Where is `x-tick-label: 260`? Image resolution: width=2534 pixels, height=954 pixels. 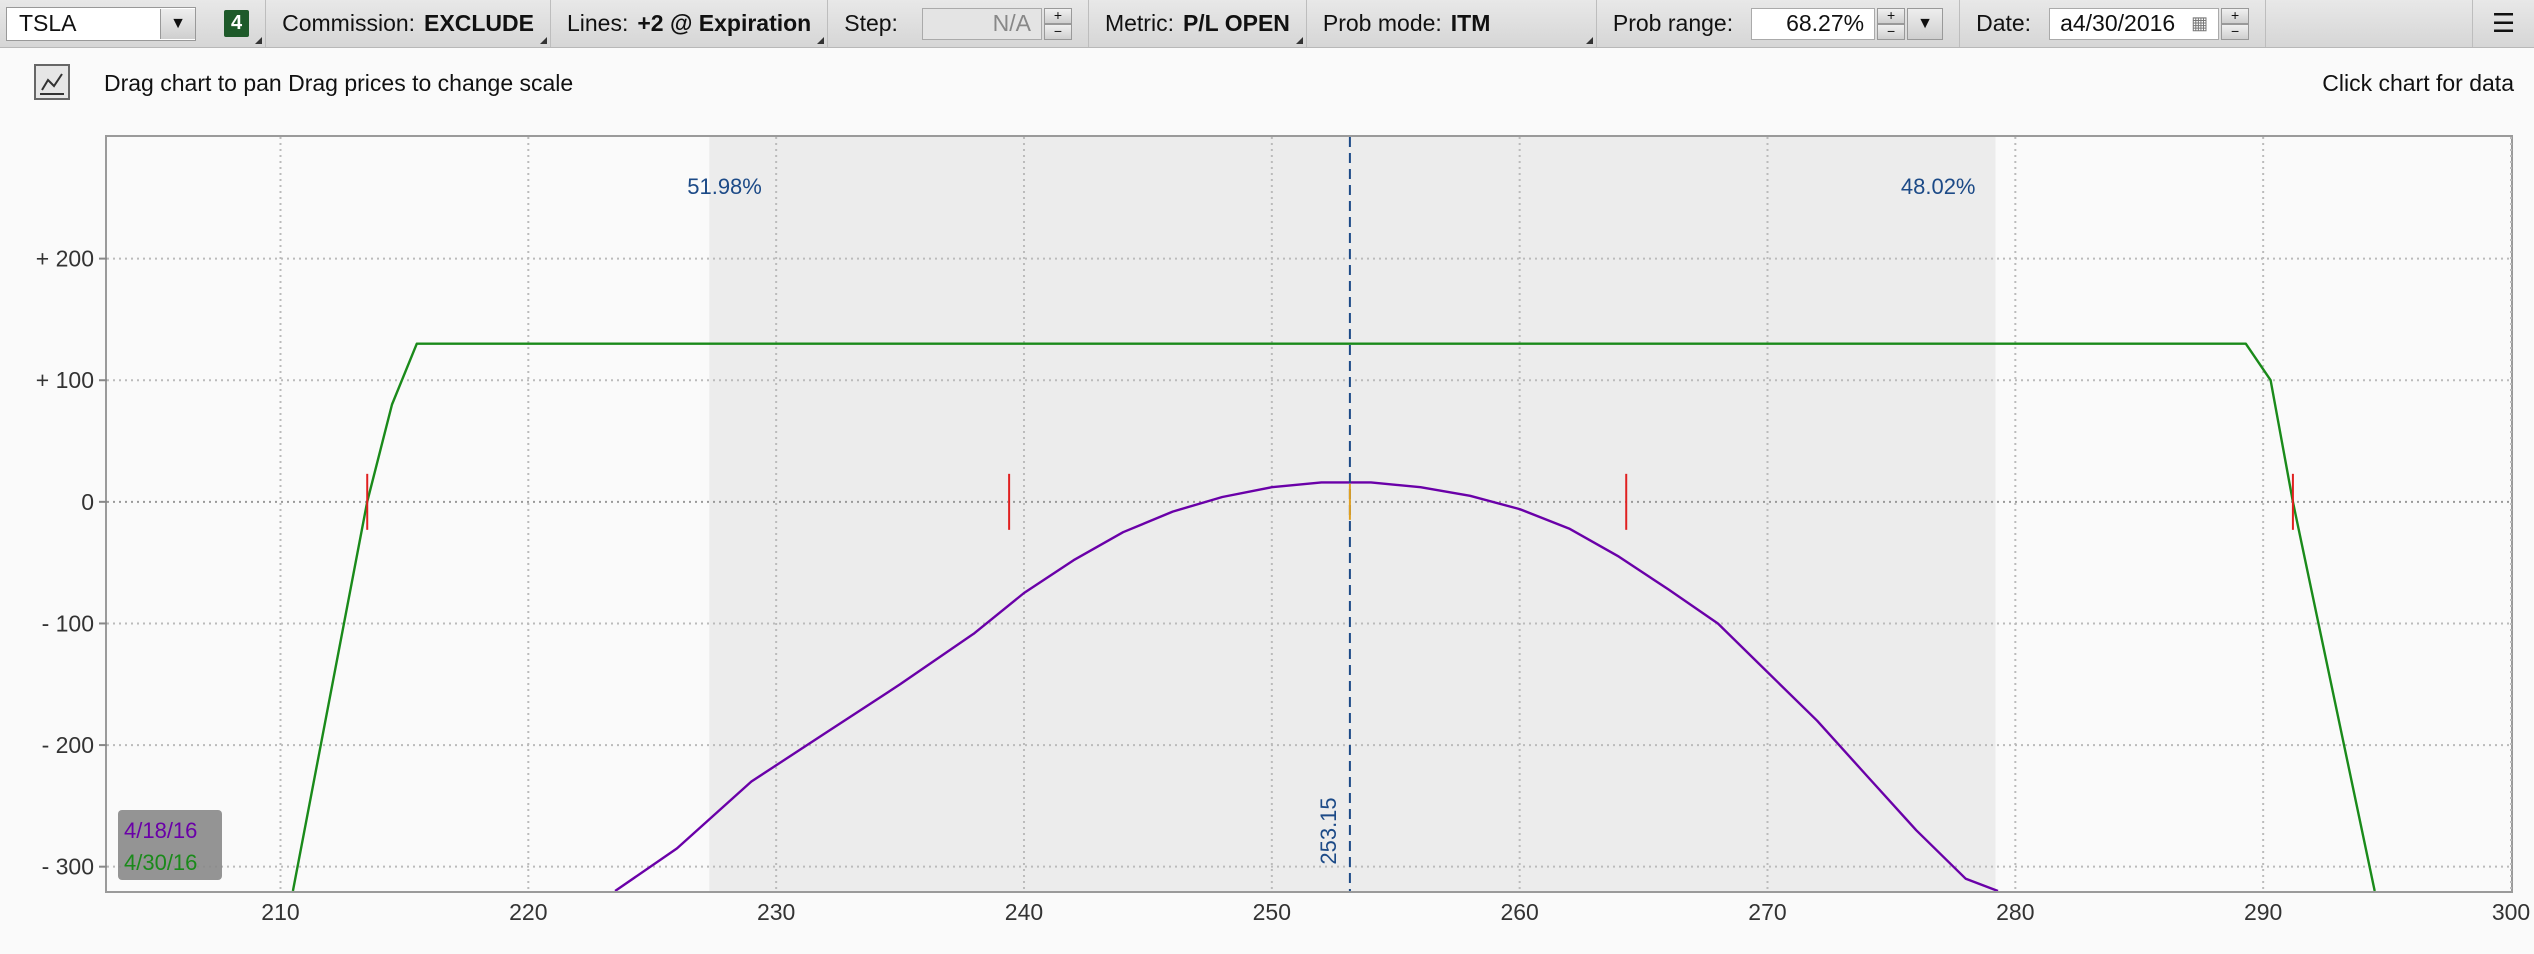
x-tick-label: 260 is located at coordinates (1519, 912).